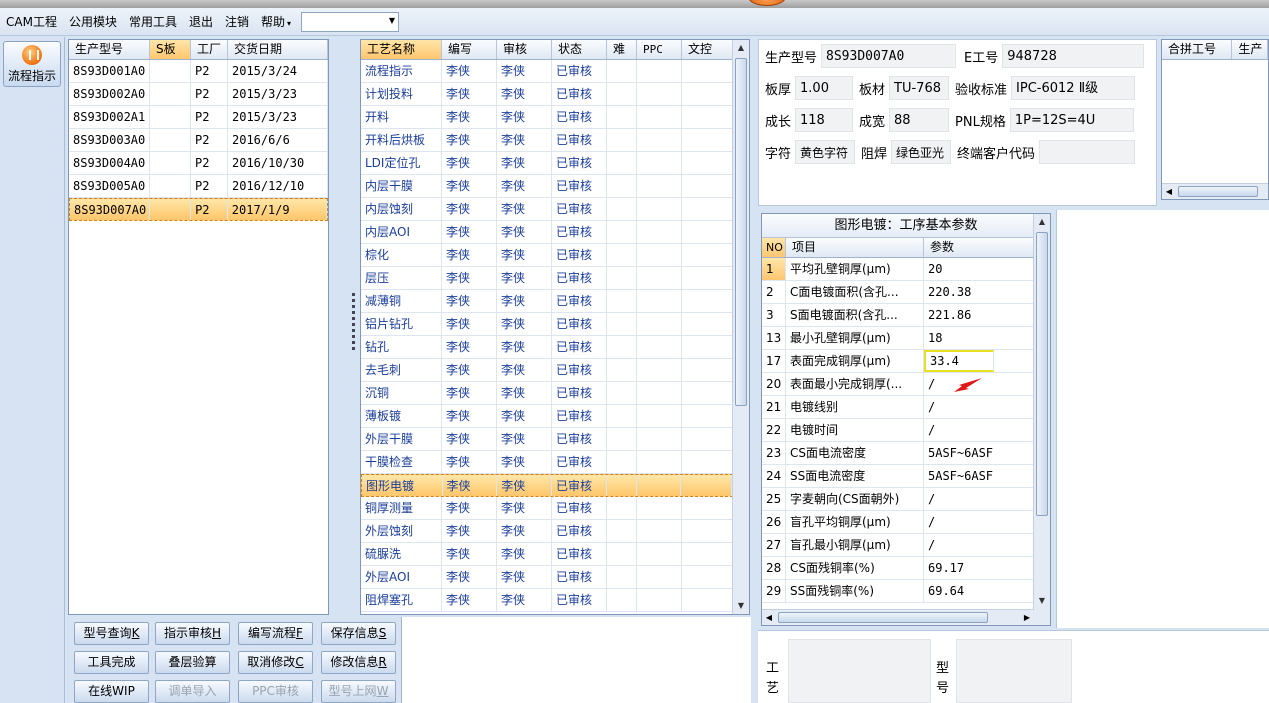  I want to click on param-value-cell: 221.86, so click(979, 315).